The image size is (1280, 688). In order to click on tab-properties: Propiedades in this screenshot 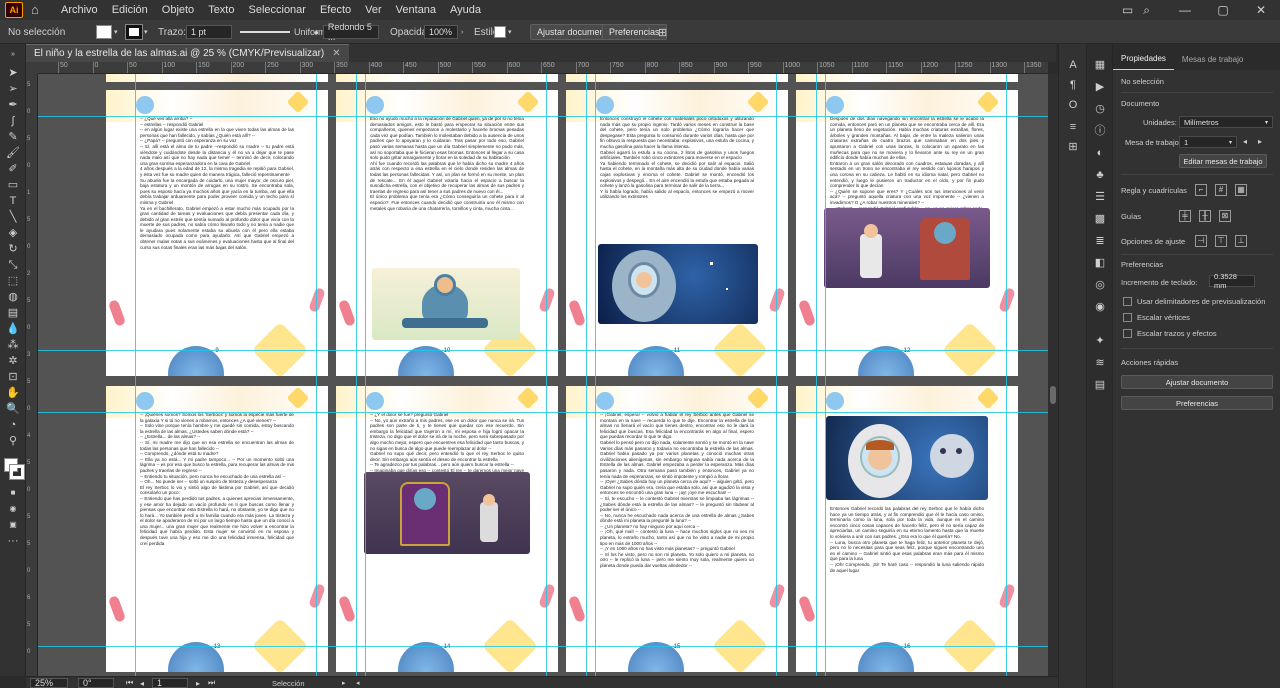, I will do `click(1143, 62)`.